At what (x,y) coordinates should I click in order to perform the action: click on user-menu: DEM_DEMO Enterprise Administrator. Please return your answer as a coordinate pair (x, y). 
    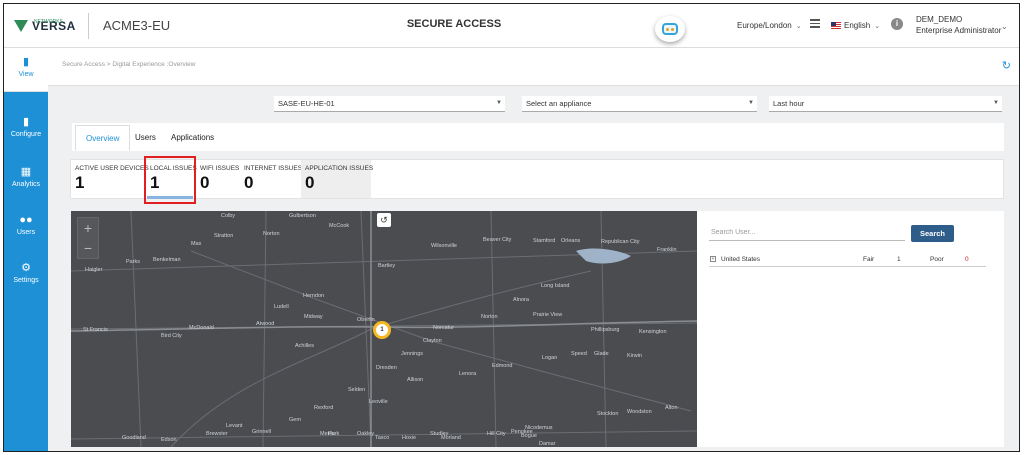
    Looking at the image, I should click on (958, 25).